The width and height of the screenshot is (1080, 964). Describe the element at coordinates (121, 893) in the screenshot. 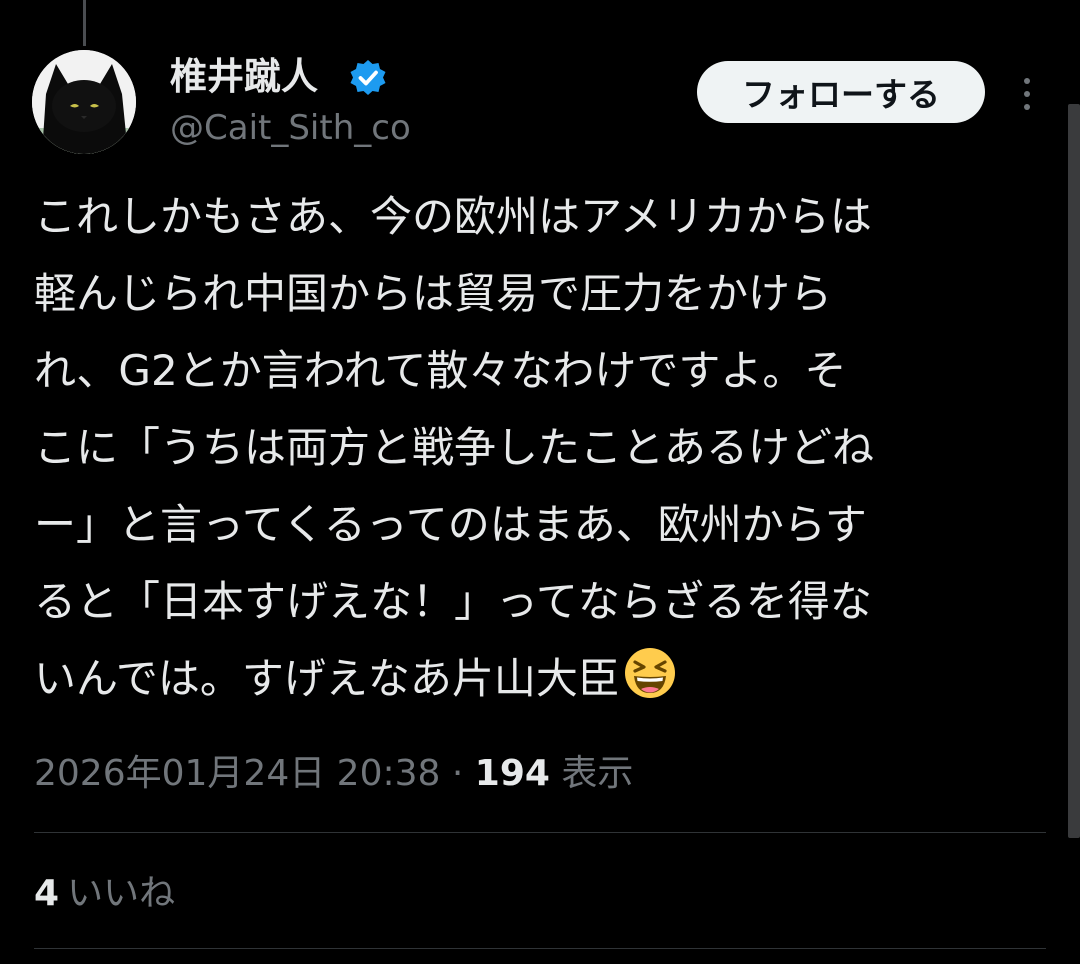

I see `likes-label: いいね` at that location.